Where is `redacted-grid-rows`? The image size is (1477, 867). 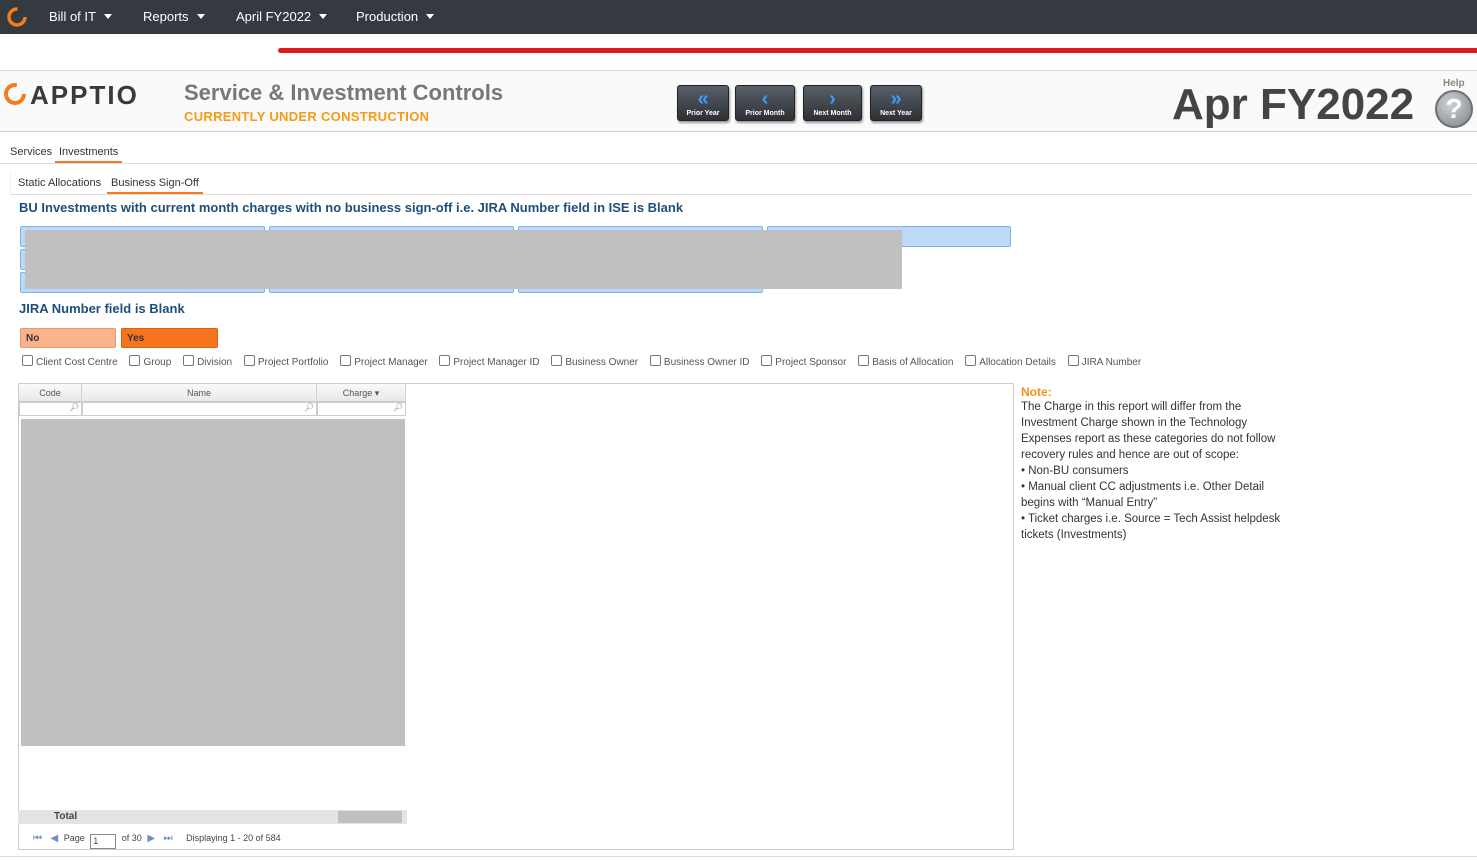 redacted-grid-rows is located at coordinates (213, 582).